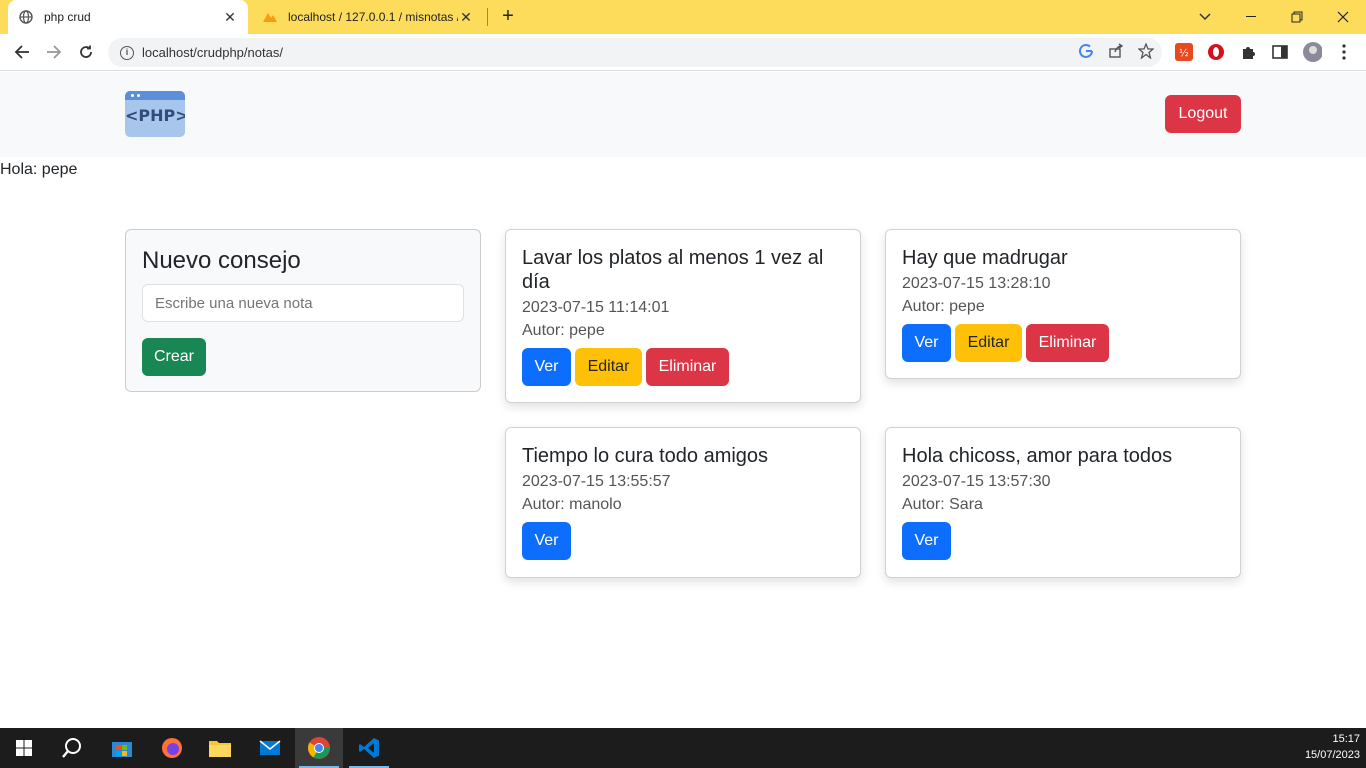 Image resolution: width=1366 pixels, height=768 pixels. What do you see at coordinates (1280, 52) in the screenshot?
I see `side-panel-icon` at bounding box center [1280, 52].